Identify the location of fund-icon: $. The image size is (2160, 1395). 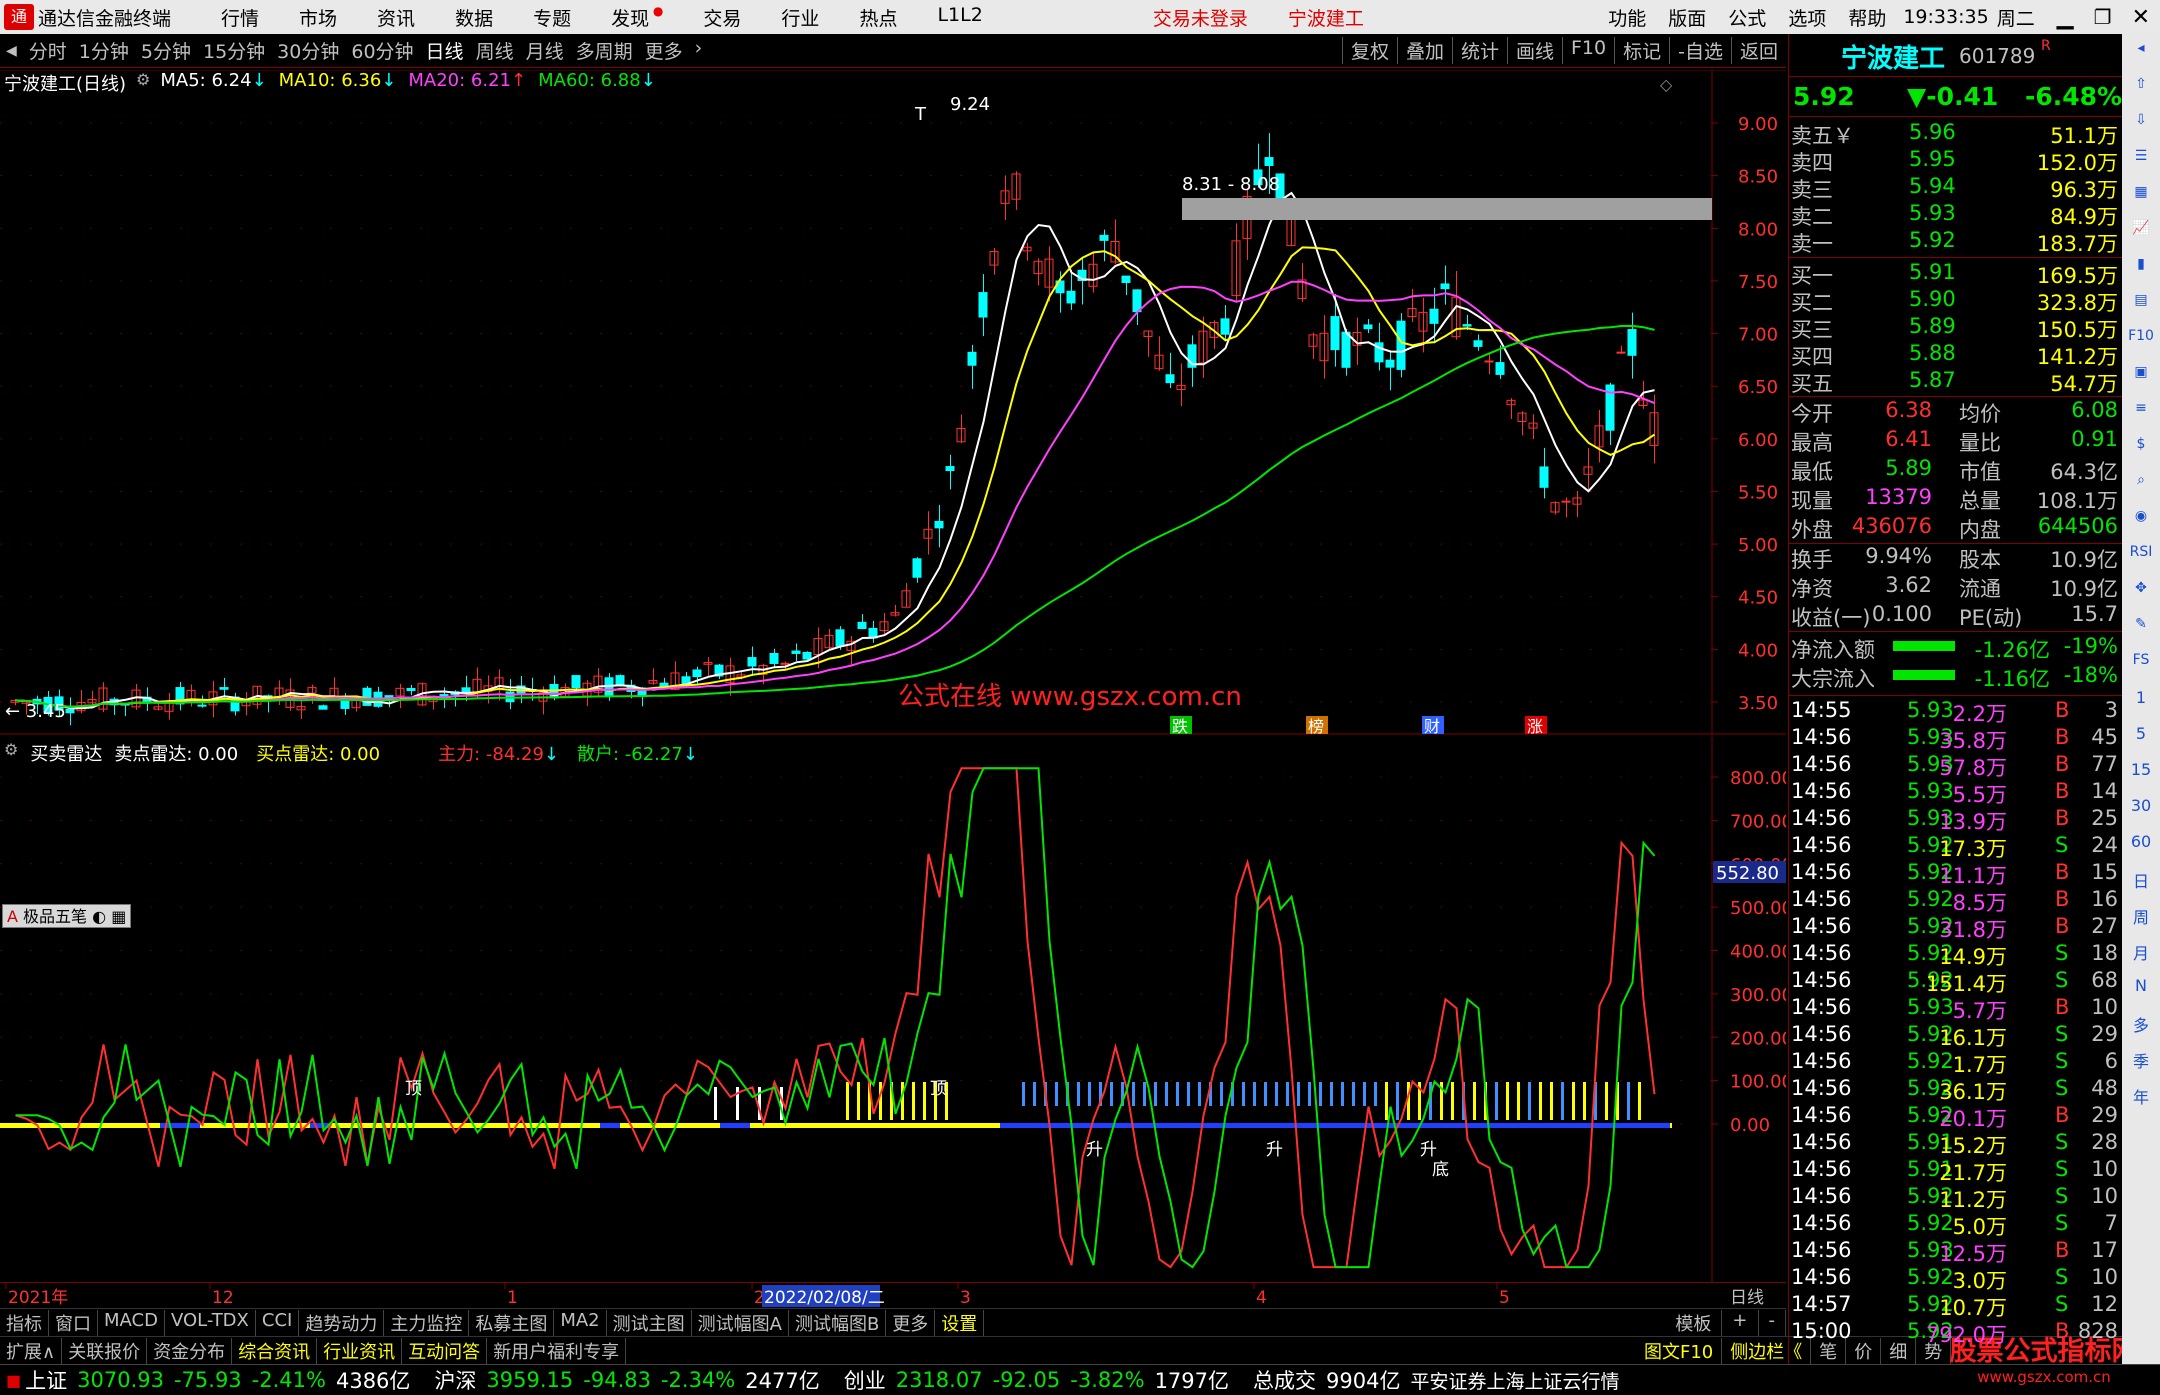
(2141, 449).